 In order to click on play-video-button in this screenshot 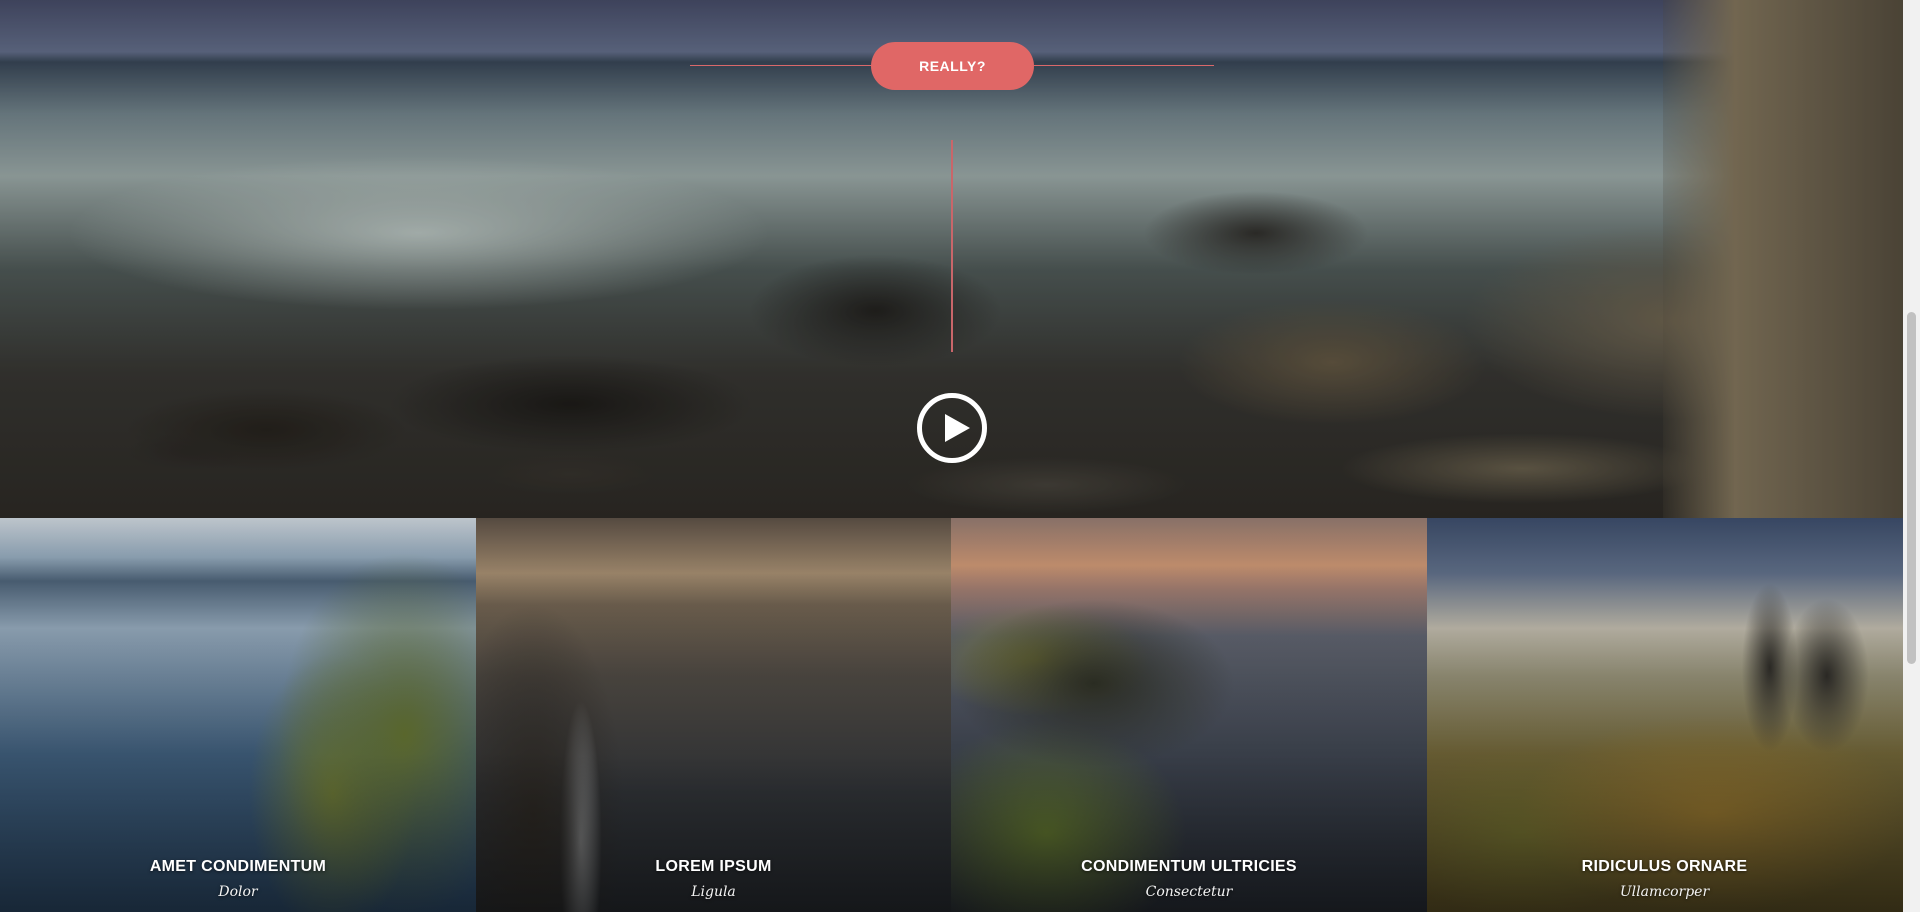, I will do `click(952, 428)`.